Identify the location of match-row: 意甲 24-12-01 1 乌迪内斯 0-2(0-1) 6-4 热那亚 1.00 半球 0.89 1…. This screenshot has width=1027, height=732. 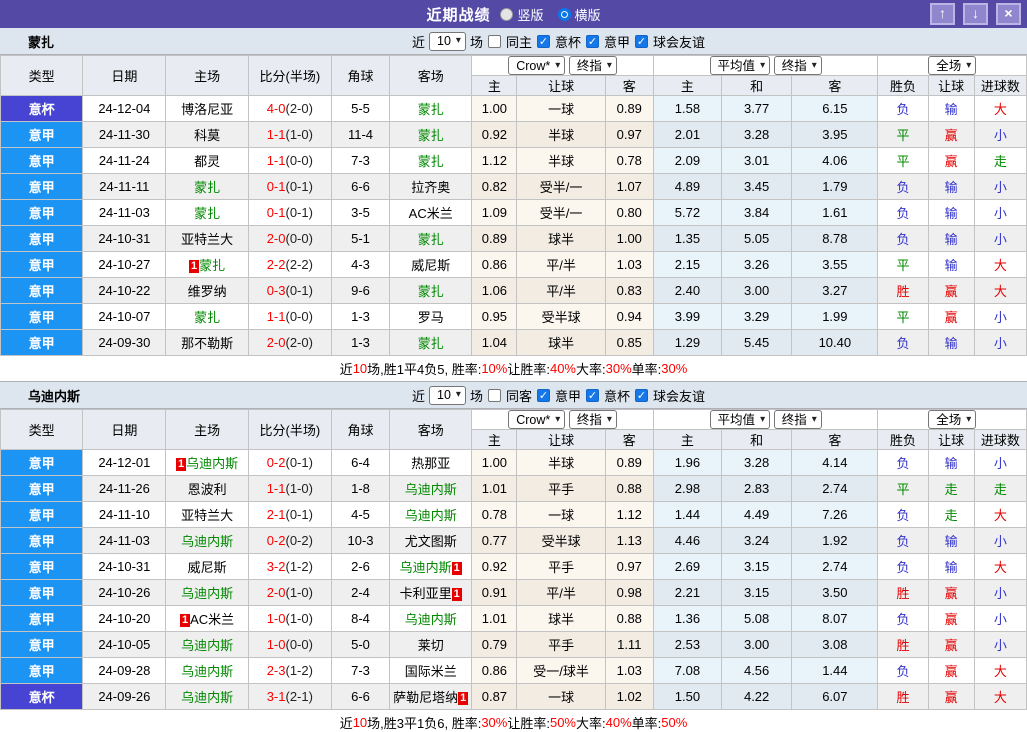
(513, 462).